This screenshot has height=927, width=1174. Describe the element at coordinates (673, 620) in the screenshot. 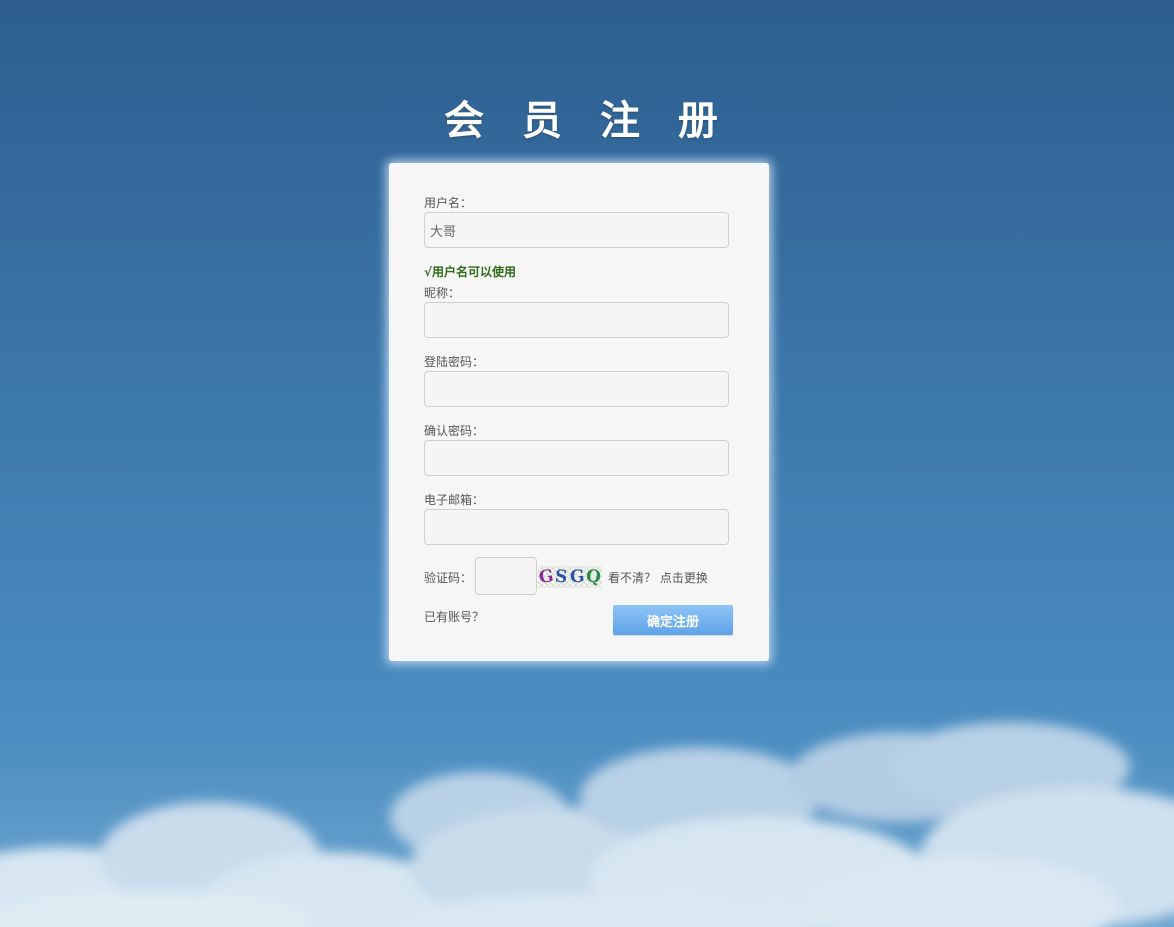

I see `confirm-register-button: 确定注册` at that location.